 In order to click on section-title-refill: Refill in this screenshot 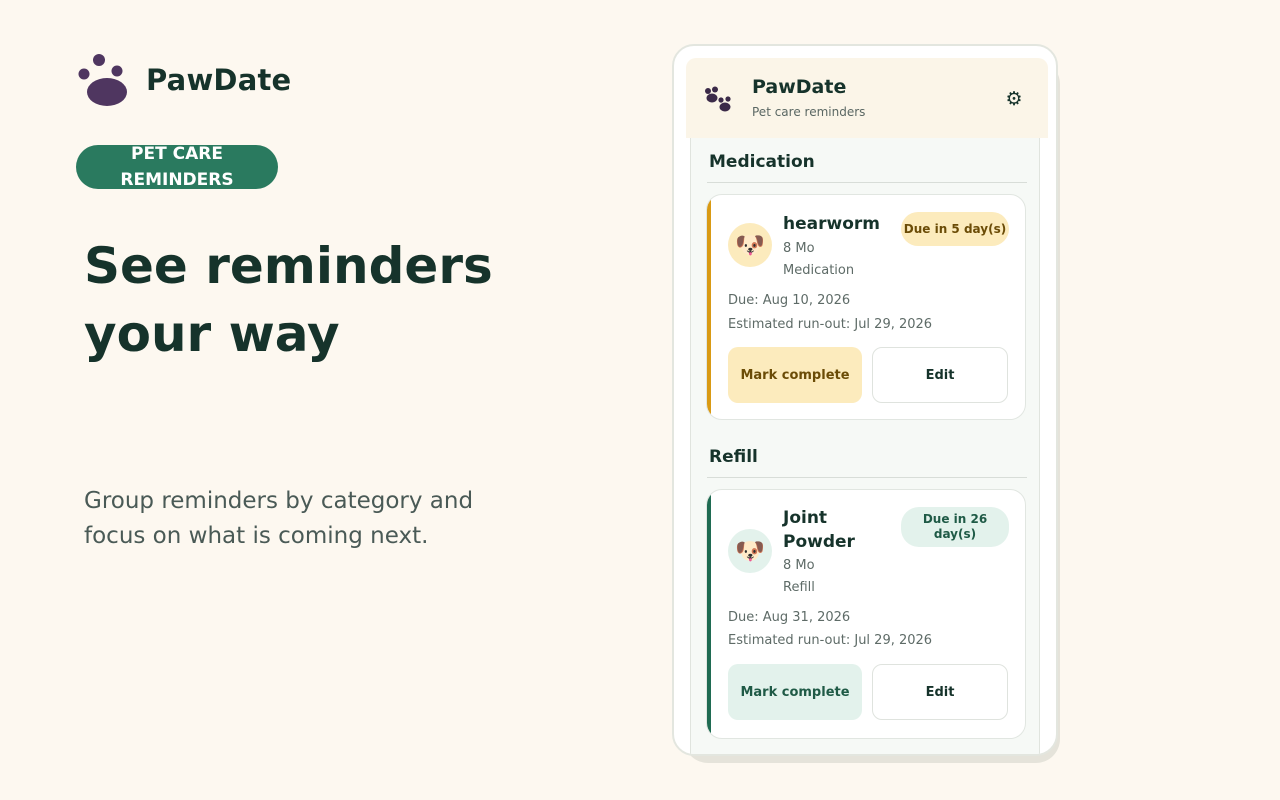, I will do `click(733, 457)`.